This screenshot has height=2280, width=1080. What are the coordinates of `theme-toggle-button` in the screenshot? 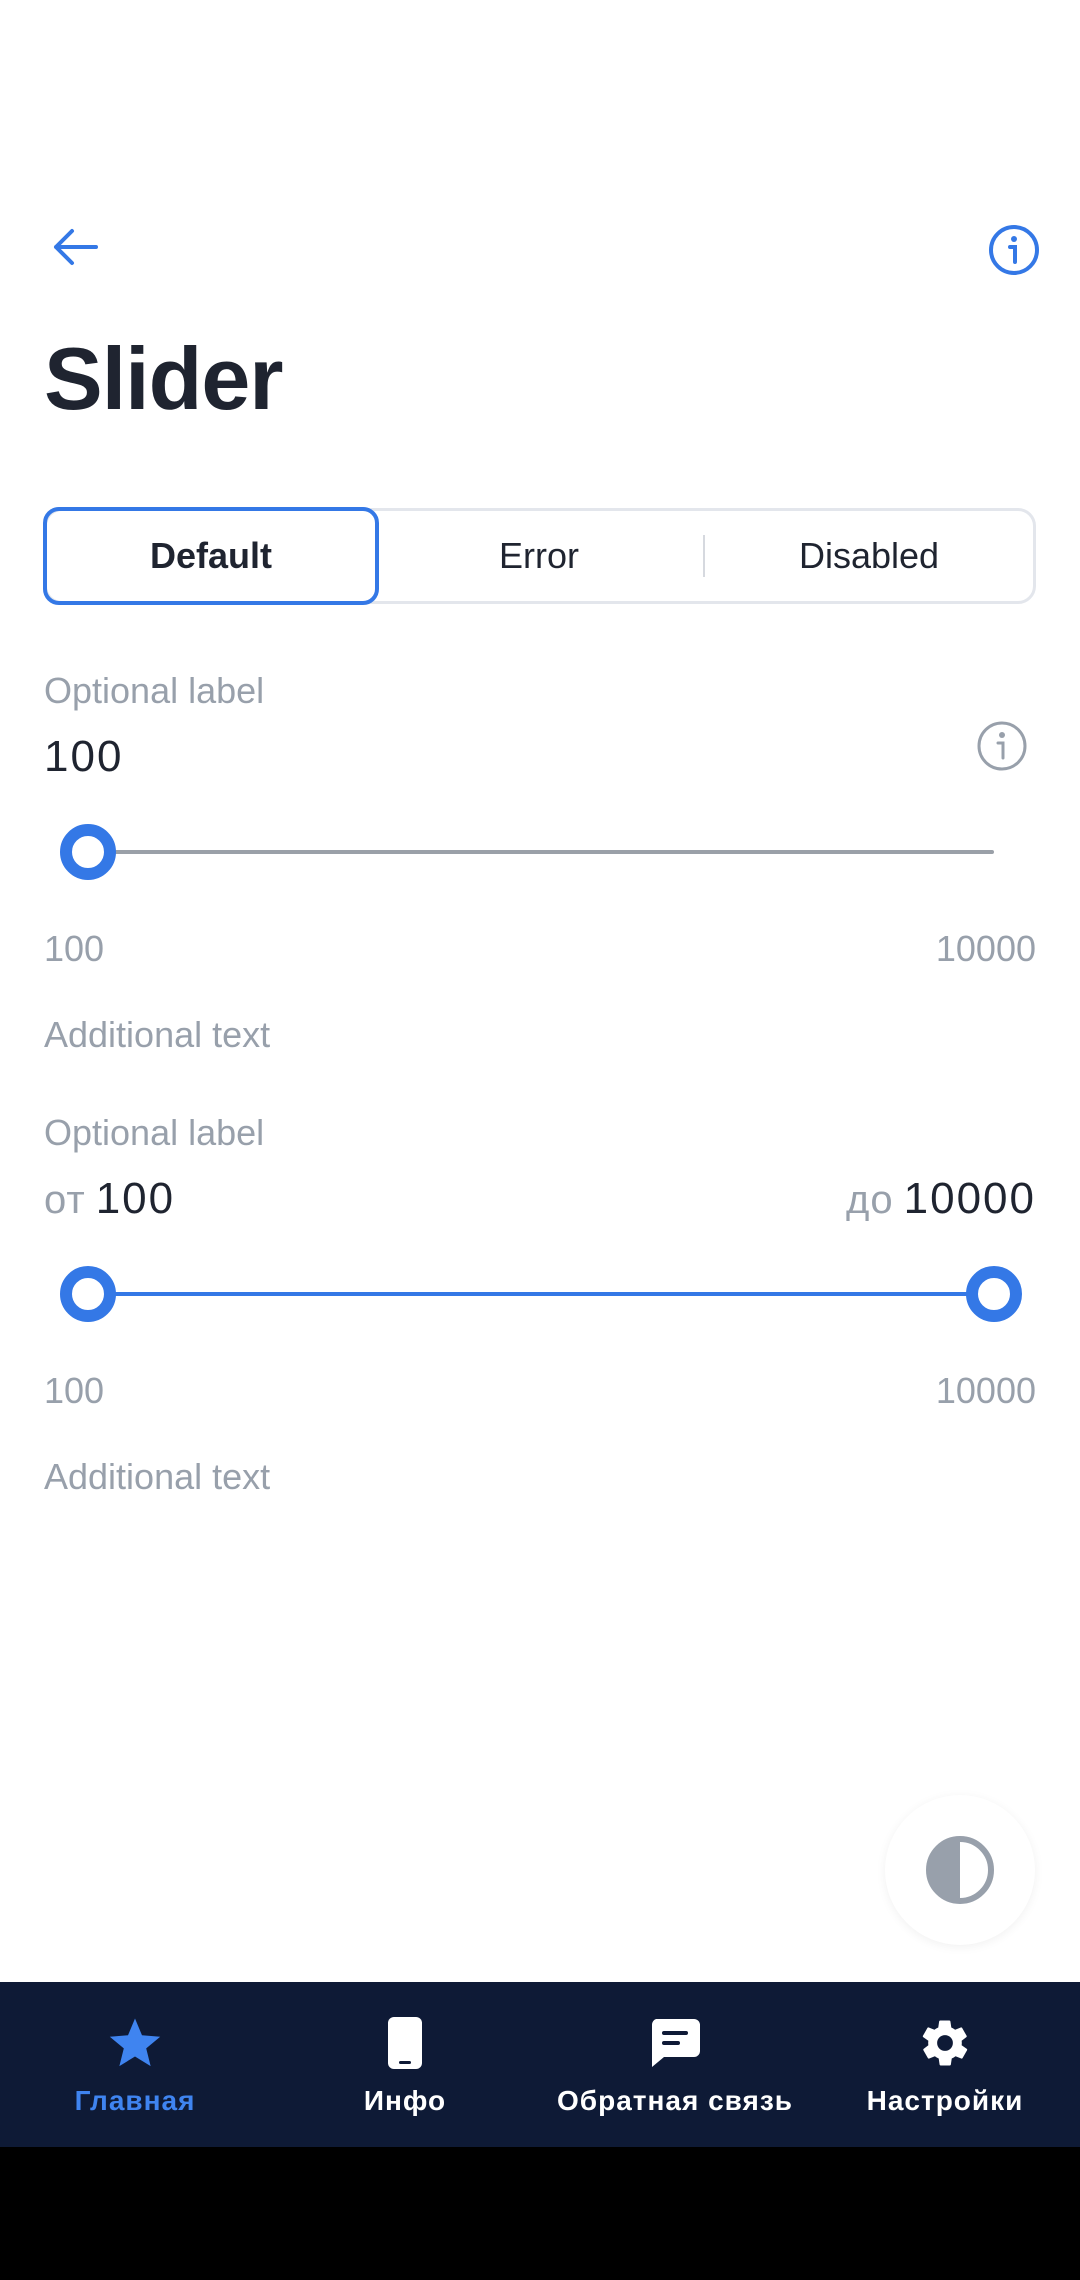 It's located at (960, 1870).